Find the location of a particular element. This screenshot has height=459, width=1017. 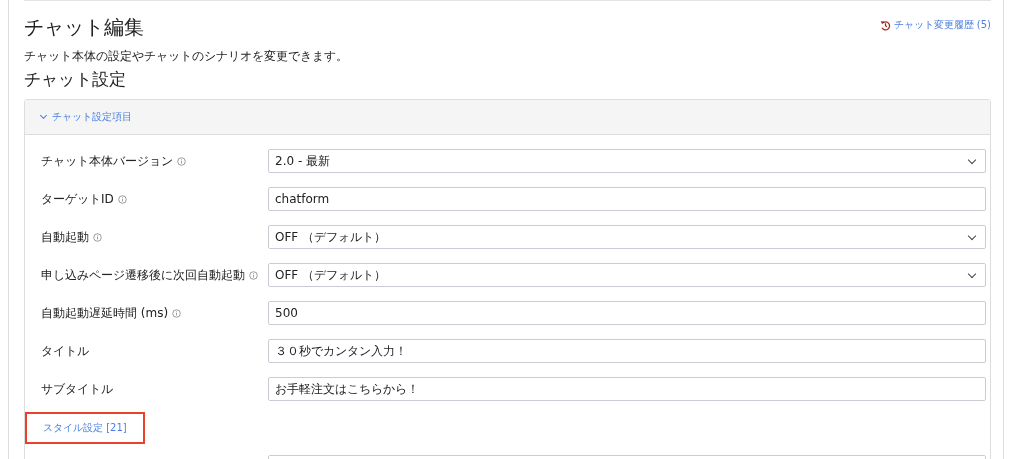

panel-toggle: チャット設定項目 is located at coordinates (86, 117).